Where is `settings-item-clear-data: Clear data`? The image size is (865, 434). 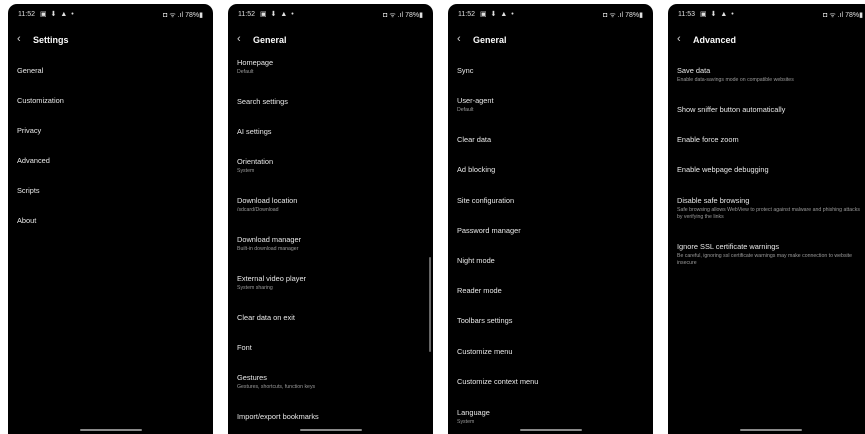
settings-item-clear-data: Clear data is located at coordinates (551, 139).